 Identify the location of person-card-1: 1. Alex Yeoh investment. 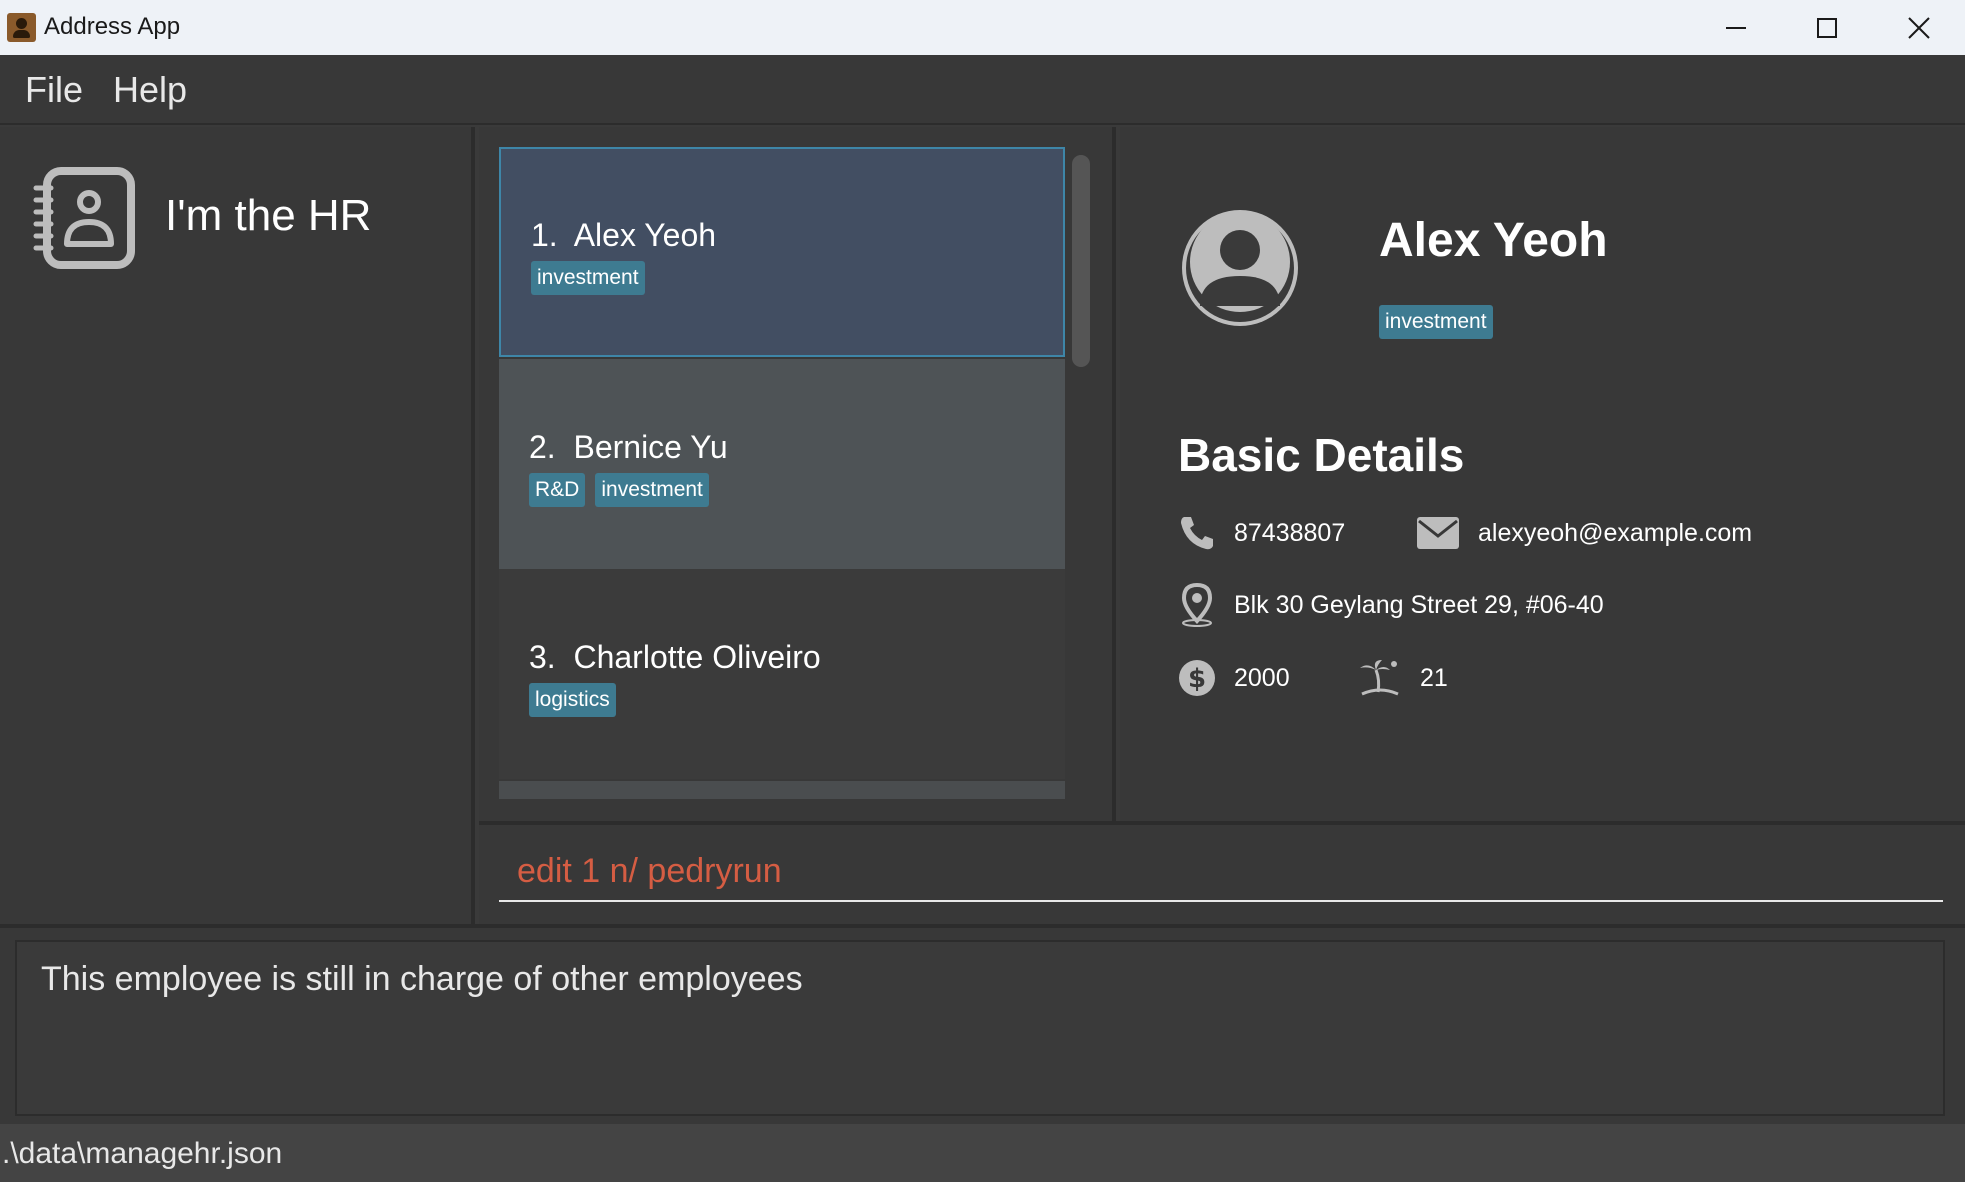
(782, 252).